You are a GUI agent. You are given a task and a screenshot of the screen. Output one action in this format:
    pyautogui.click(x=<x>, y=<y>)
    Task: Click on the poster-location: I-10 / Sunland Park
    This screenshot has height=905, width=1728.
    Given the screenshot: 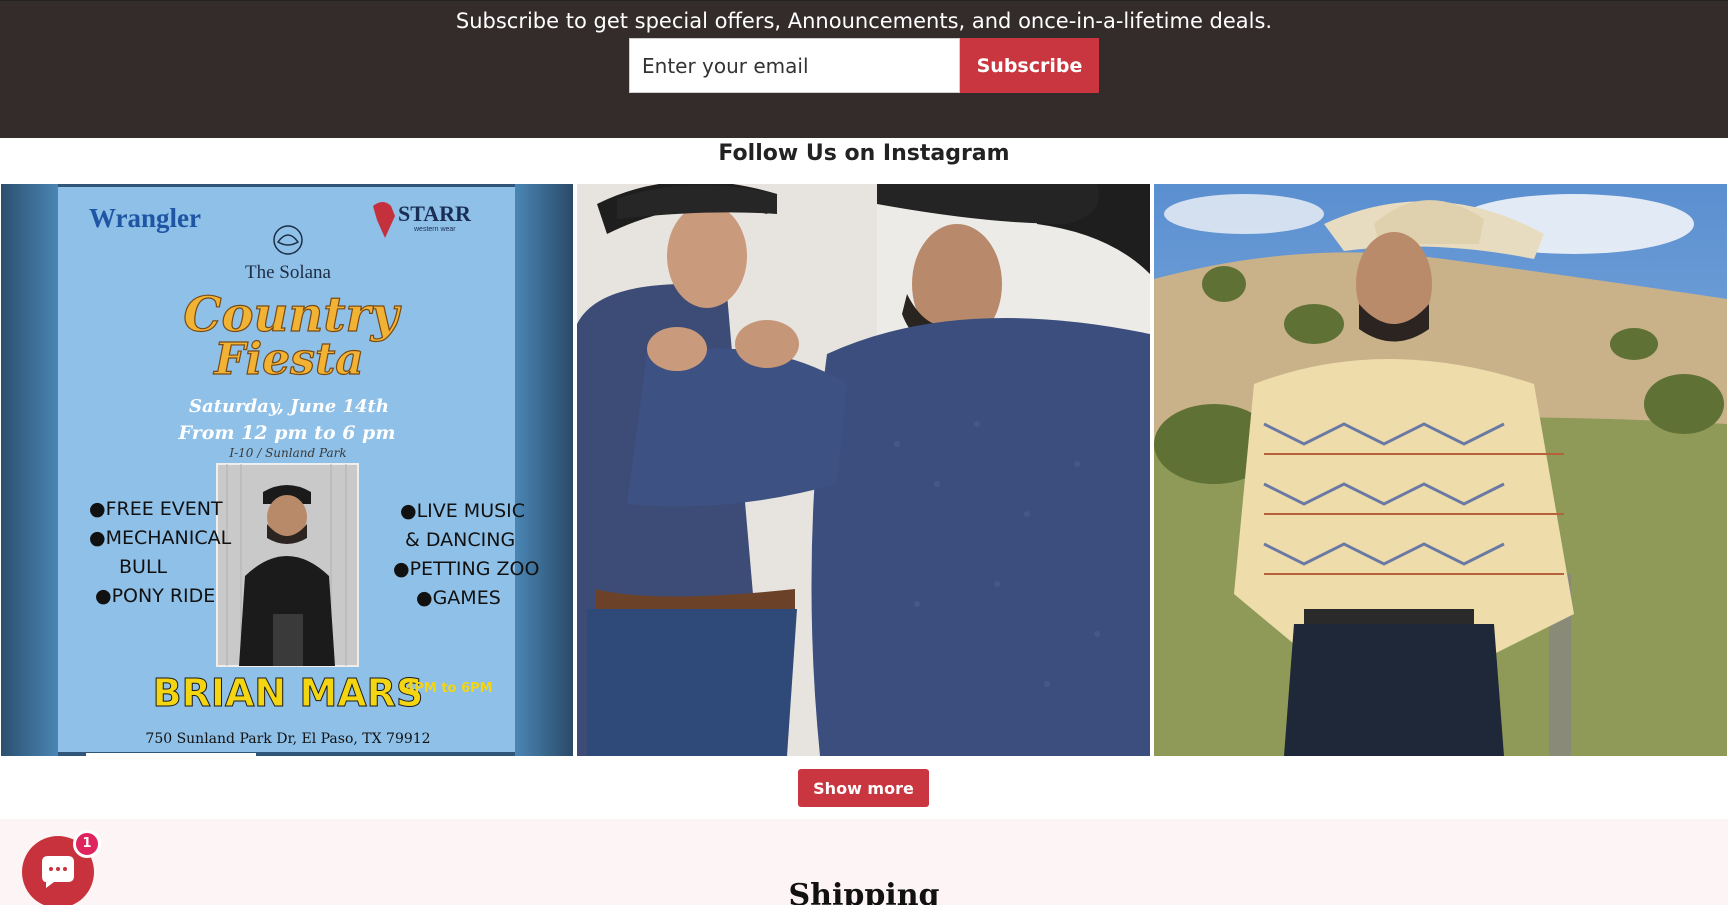 What is the action you would take?
    pyautogui.click(x=287, y=453)
    